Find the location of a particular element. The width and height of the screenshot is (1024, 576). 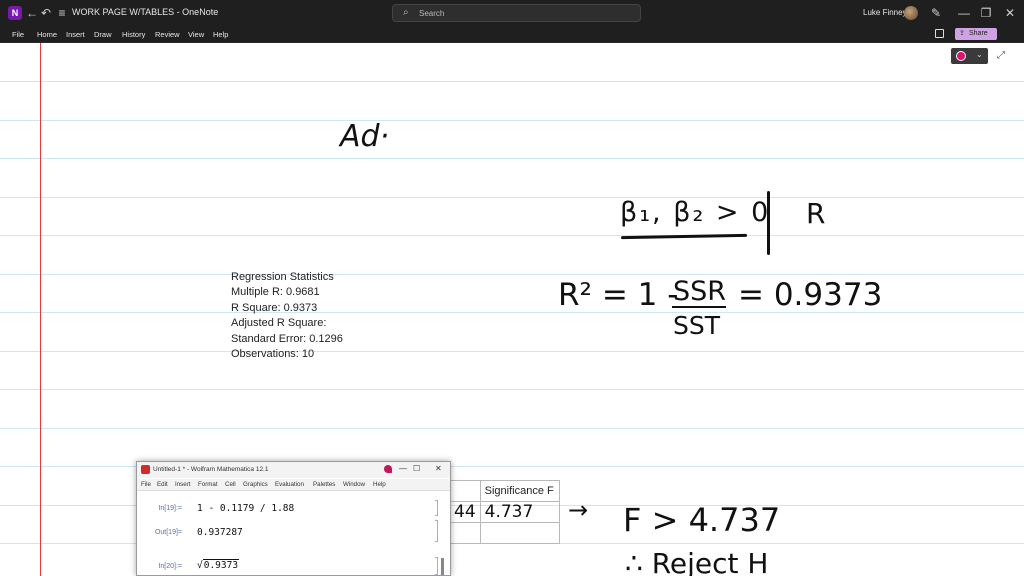

mma-menu-insert: Insert is located at coordinates (182, 484).